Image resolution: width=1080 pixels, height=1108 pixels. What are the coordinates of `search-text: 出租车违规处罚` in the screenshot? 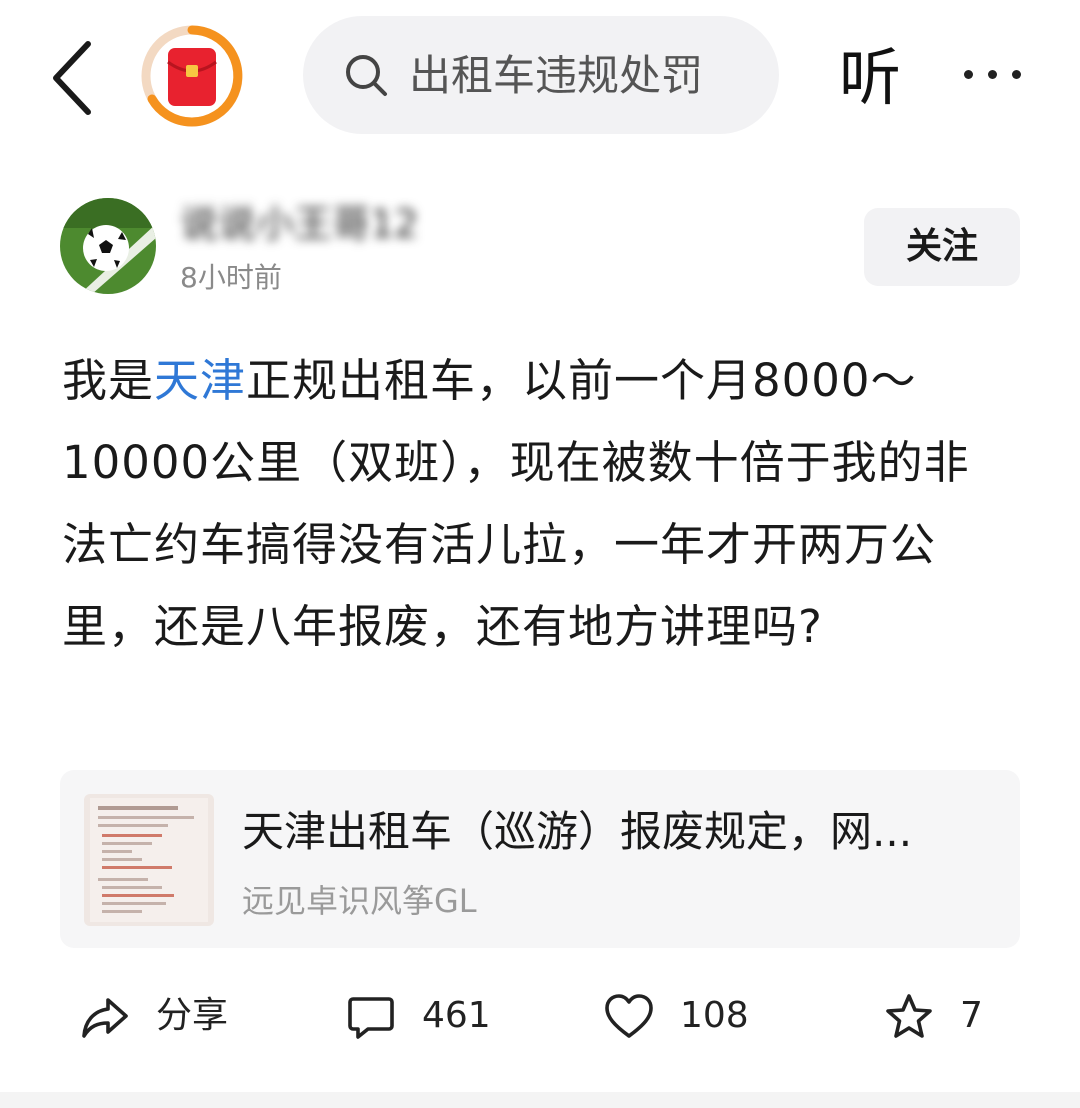 It's located at (556, 75).